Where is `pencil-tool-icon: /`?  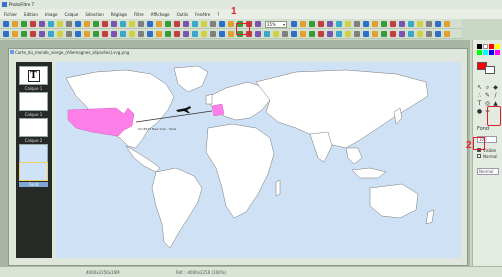
pencil-tool-icon: / is located at coordinates (495, 95).